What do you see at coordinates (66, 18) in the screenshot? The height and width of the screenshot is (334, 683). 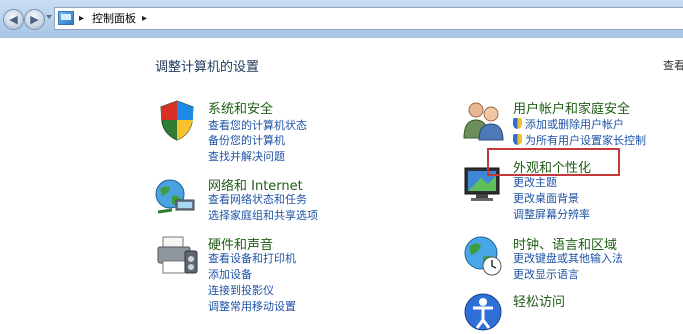 I see `control-panel-icon` at bounding box center [66, 18].